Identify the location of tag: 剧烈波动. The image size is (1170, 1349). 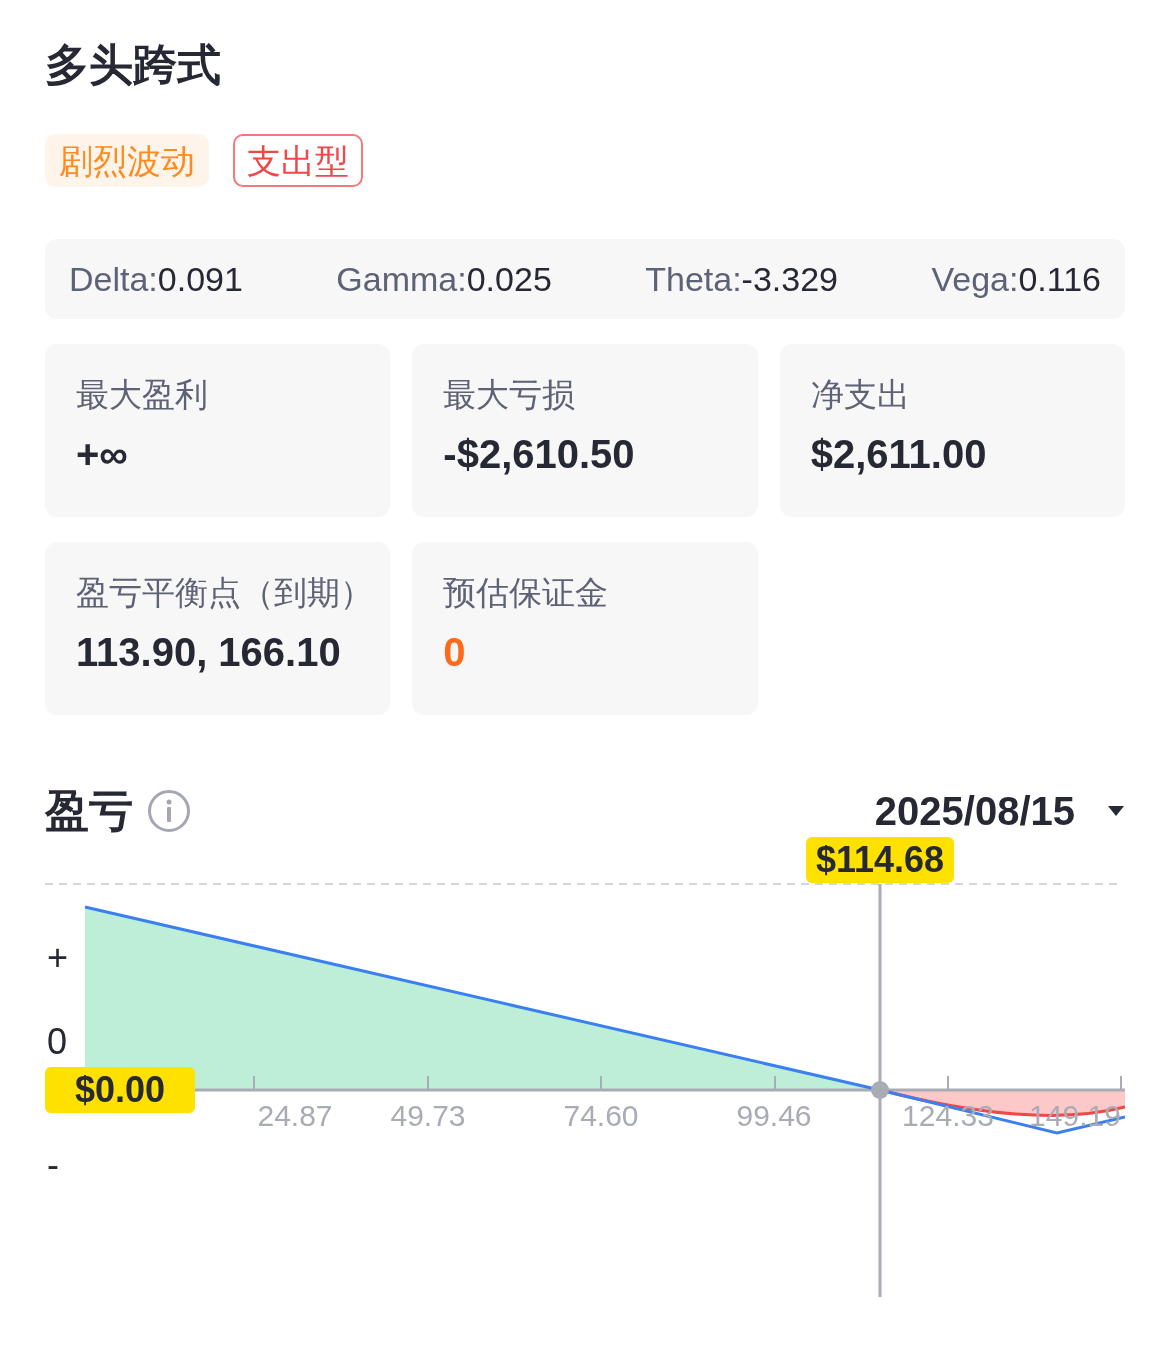
(127, 160).